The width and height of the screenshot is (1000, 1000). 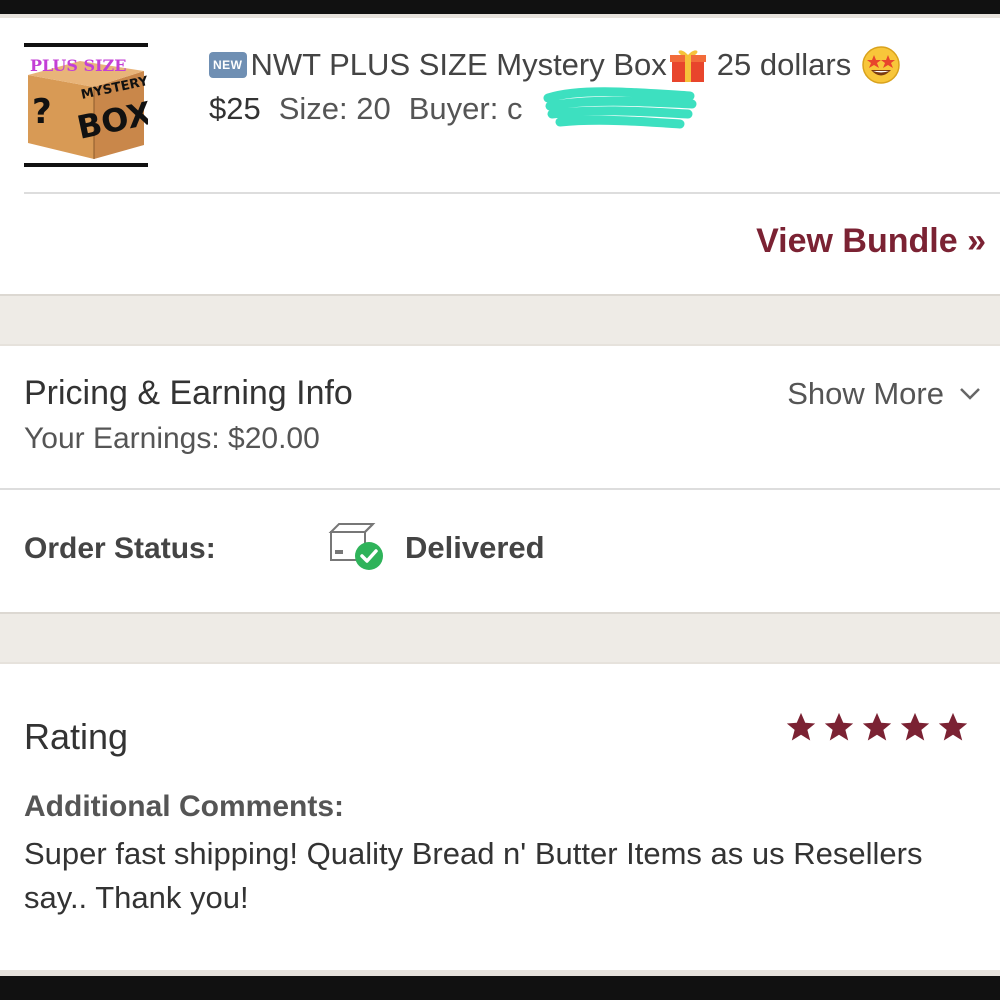 I want to click on buyer-redaction-scribble, so click(x=620, y=108).